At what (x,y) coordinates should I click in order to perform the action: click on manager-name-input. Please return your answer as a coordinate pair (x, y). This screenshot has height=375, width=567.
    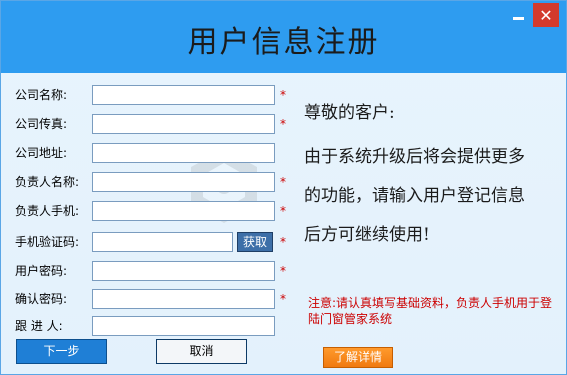
    Looking at the image, I should click on (183, 182).